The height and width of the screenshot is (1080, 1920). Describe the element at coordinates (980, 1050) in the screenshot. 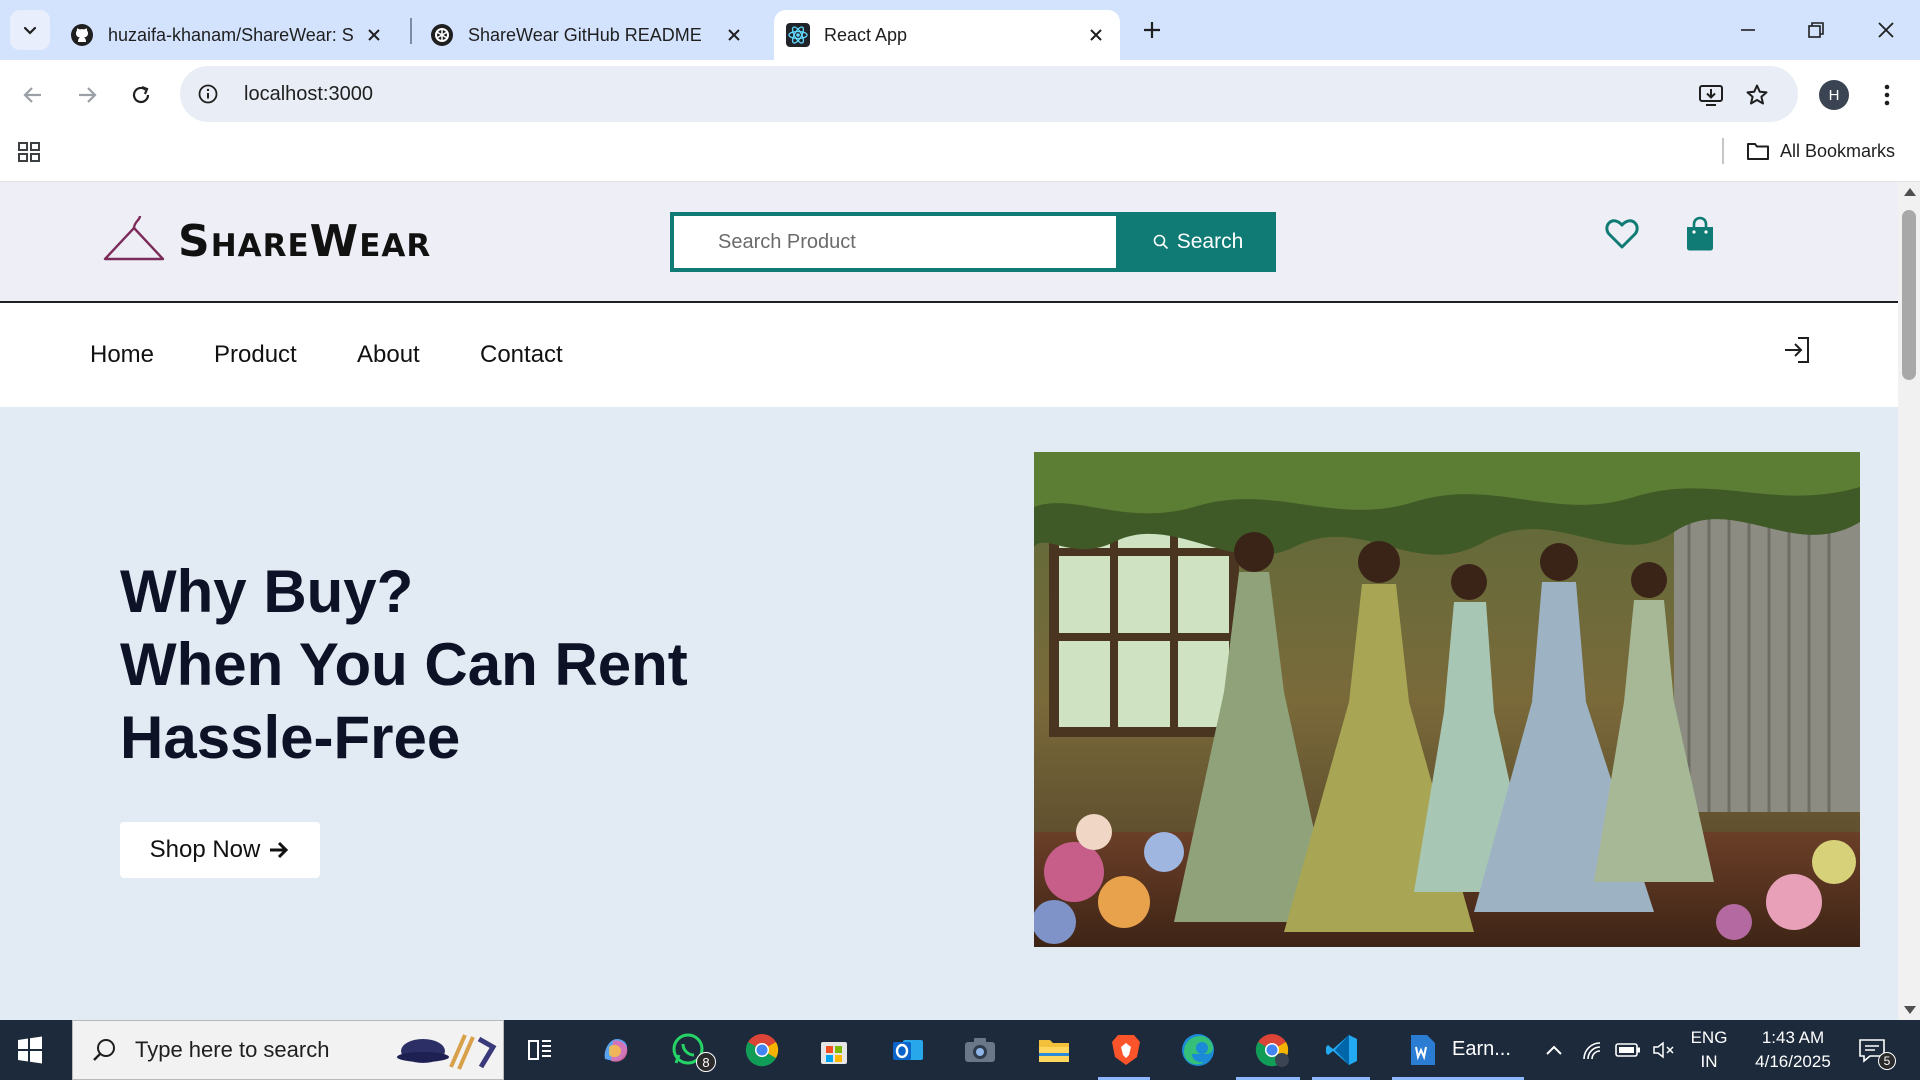

I see `camera-icon` at that location.